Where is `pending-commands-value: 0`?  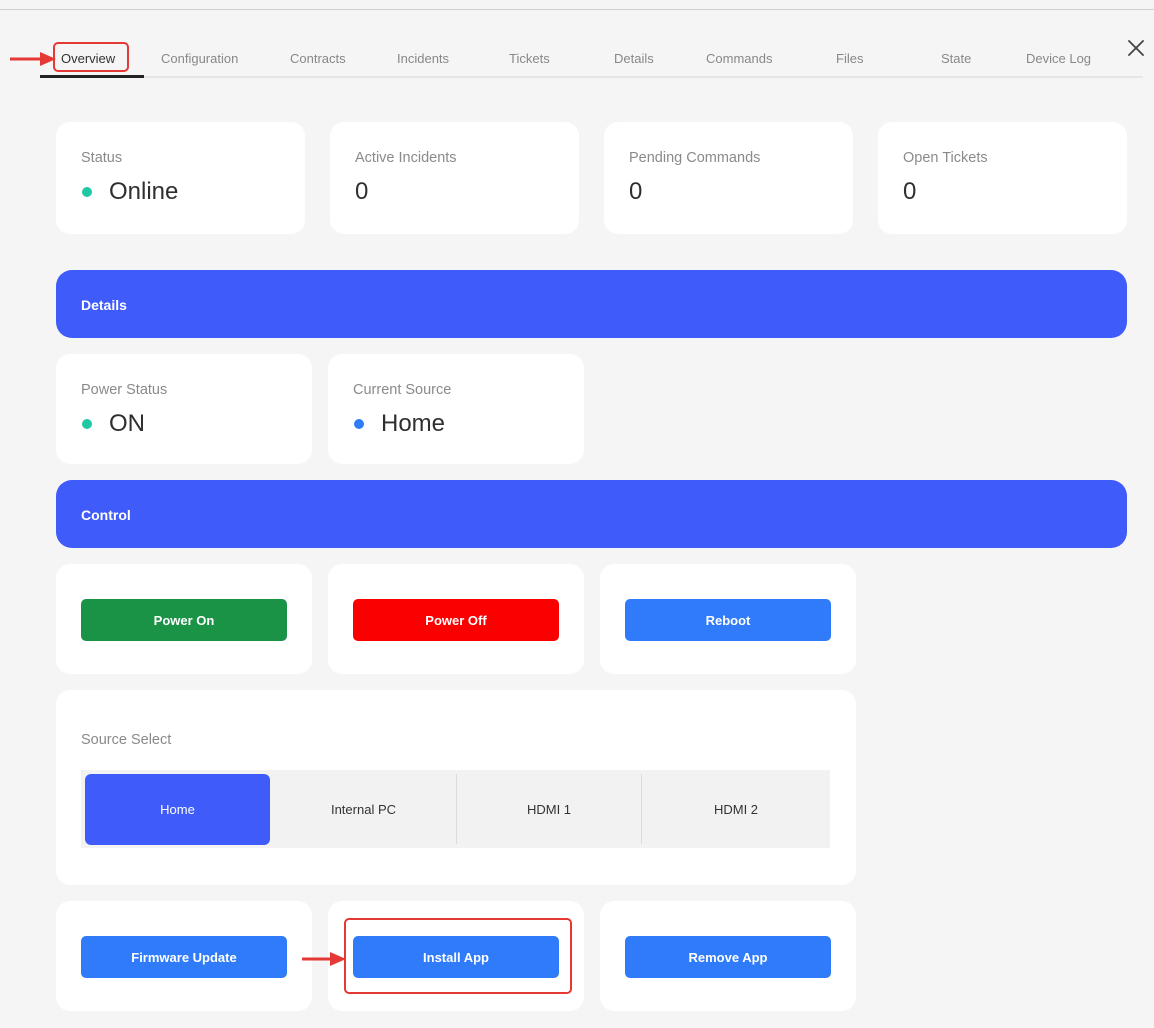
pending-commands-value: 0 is located at coordinates (636, 191).